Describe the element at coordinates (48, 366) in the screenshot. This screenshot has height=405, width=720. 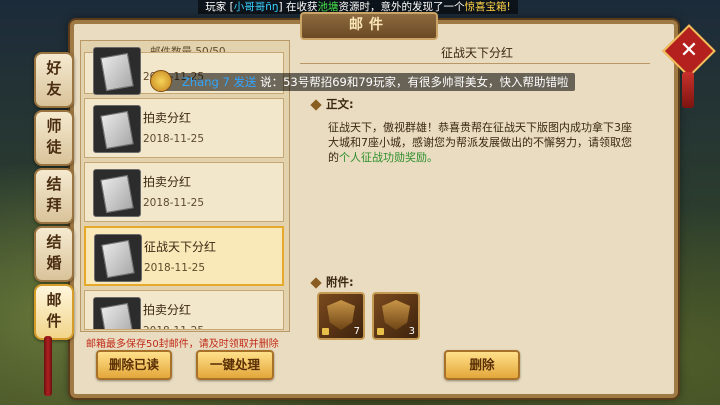
I see `tab-rope-decoration` at that location.